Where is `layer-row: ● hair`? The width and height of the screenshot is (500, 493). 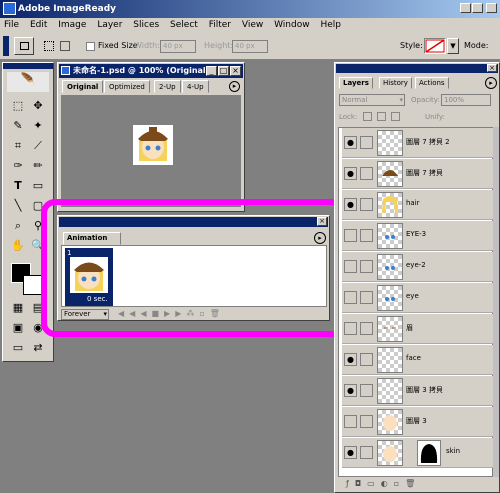
layer-row: ● hair is located at coordinates (419, 205).